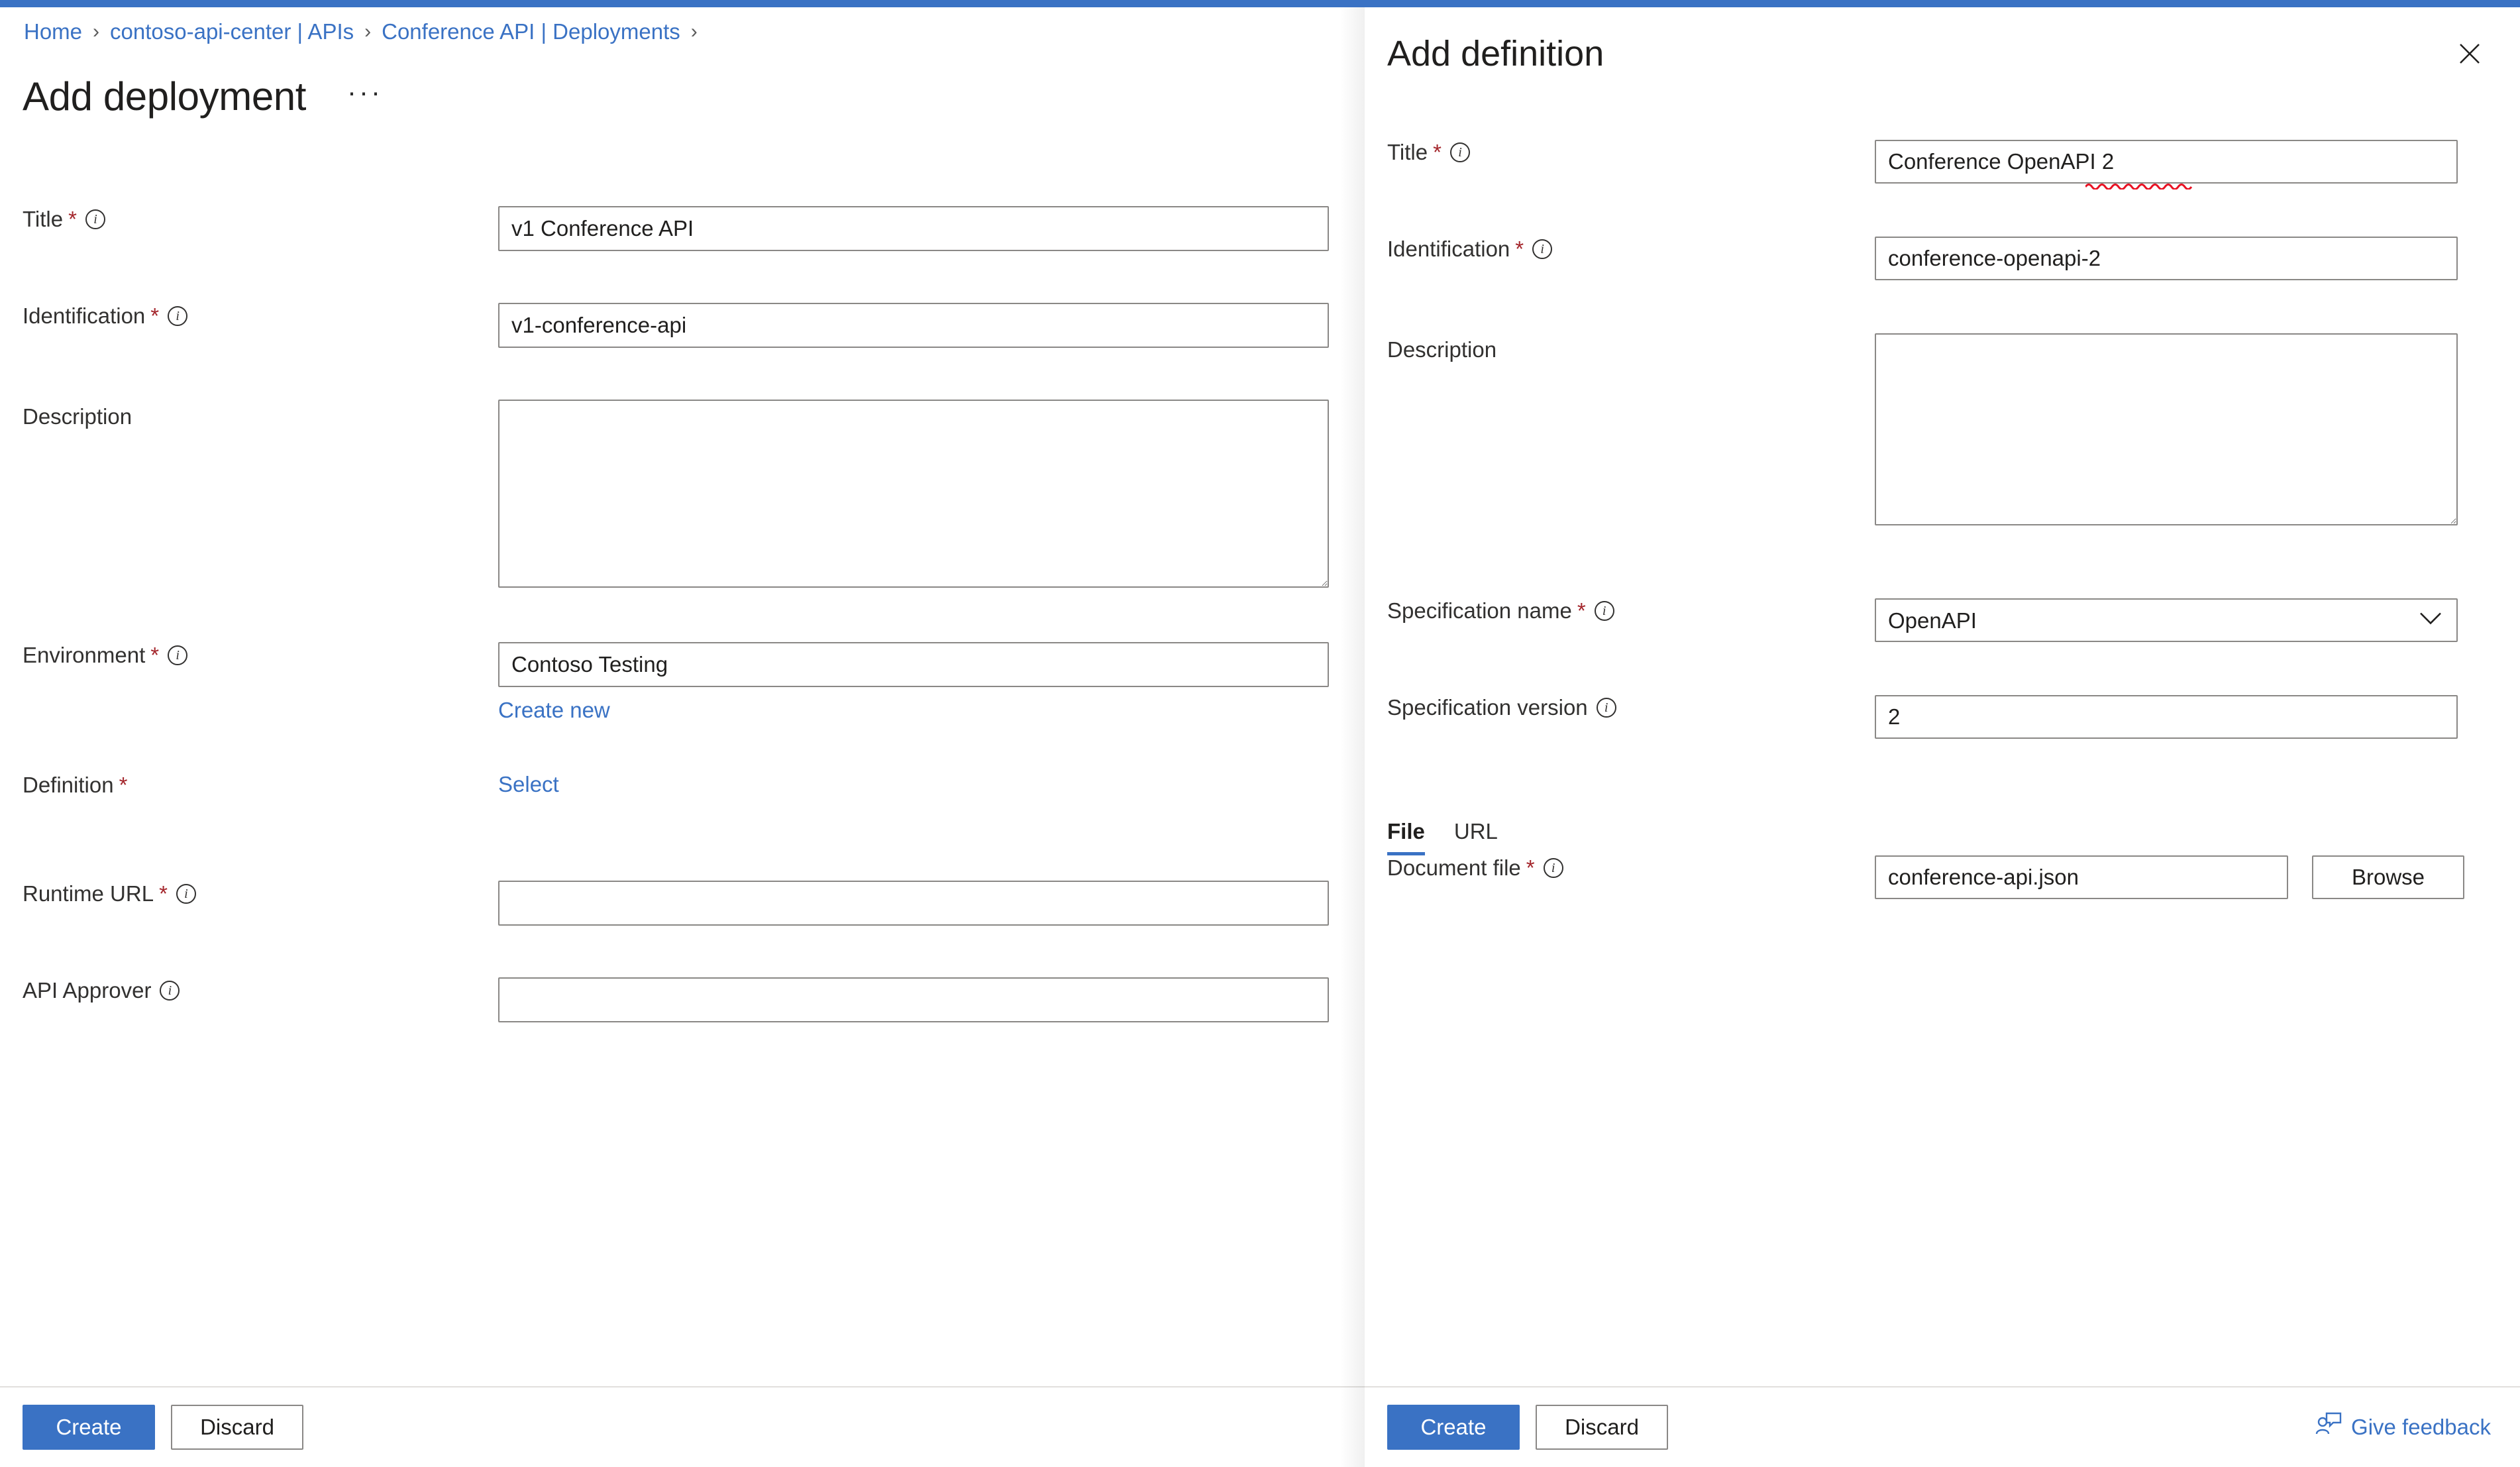  What do you see at coordinates (249, 990) in the screenshot?
I see `api-approver-label: API Approver i` at bounding box center [249, 990].